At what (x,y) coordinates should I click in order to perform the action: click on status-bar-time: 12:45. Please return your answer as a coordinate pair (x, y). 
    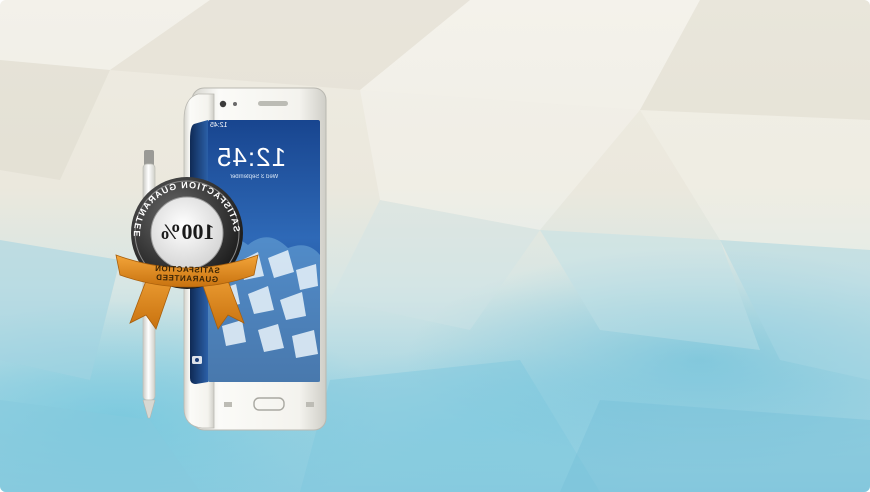
    Looking at the image, I should click on (219, 125).